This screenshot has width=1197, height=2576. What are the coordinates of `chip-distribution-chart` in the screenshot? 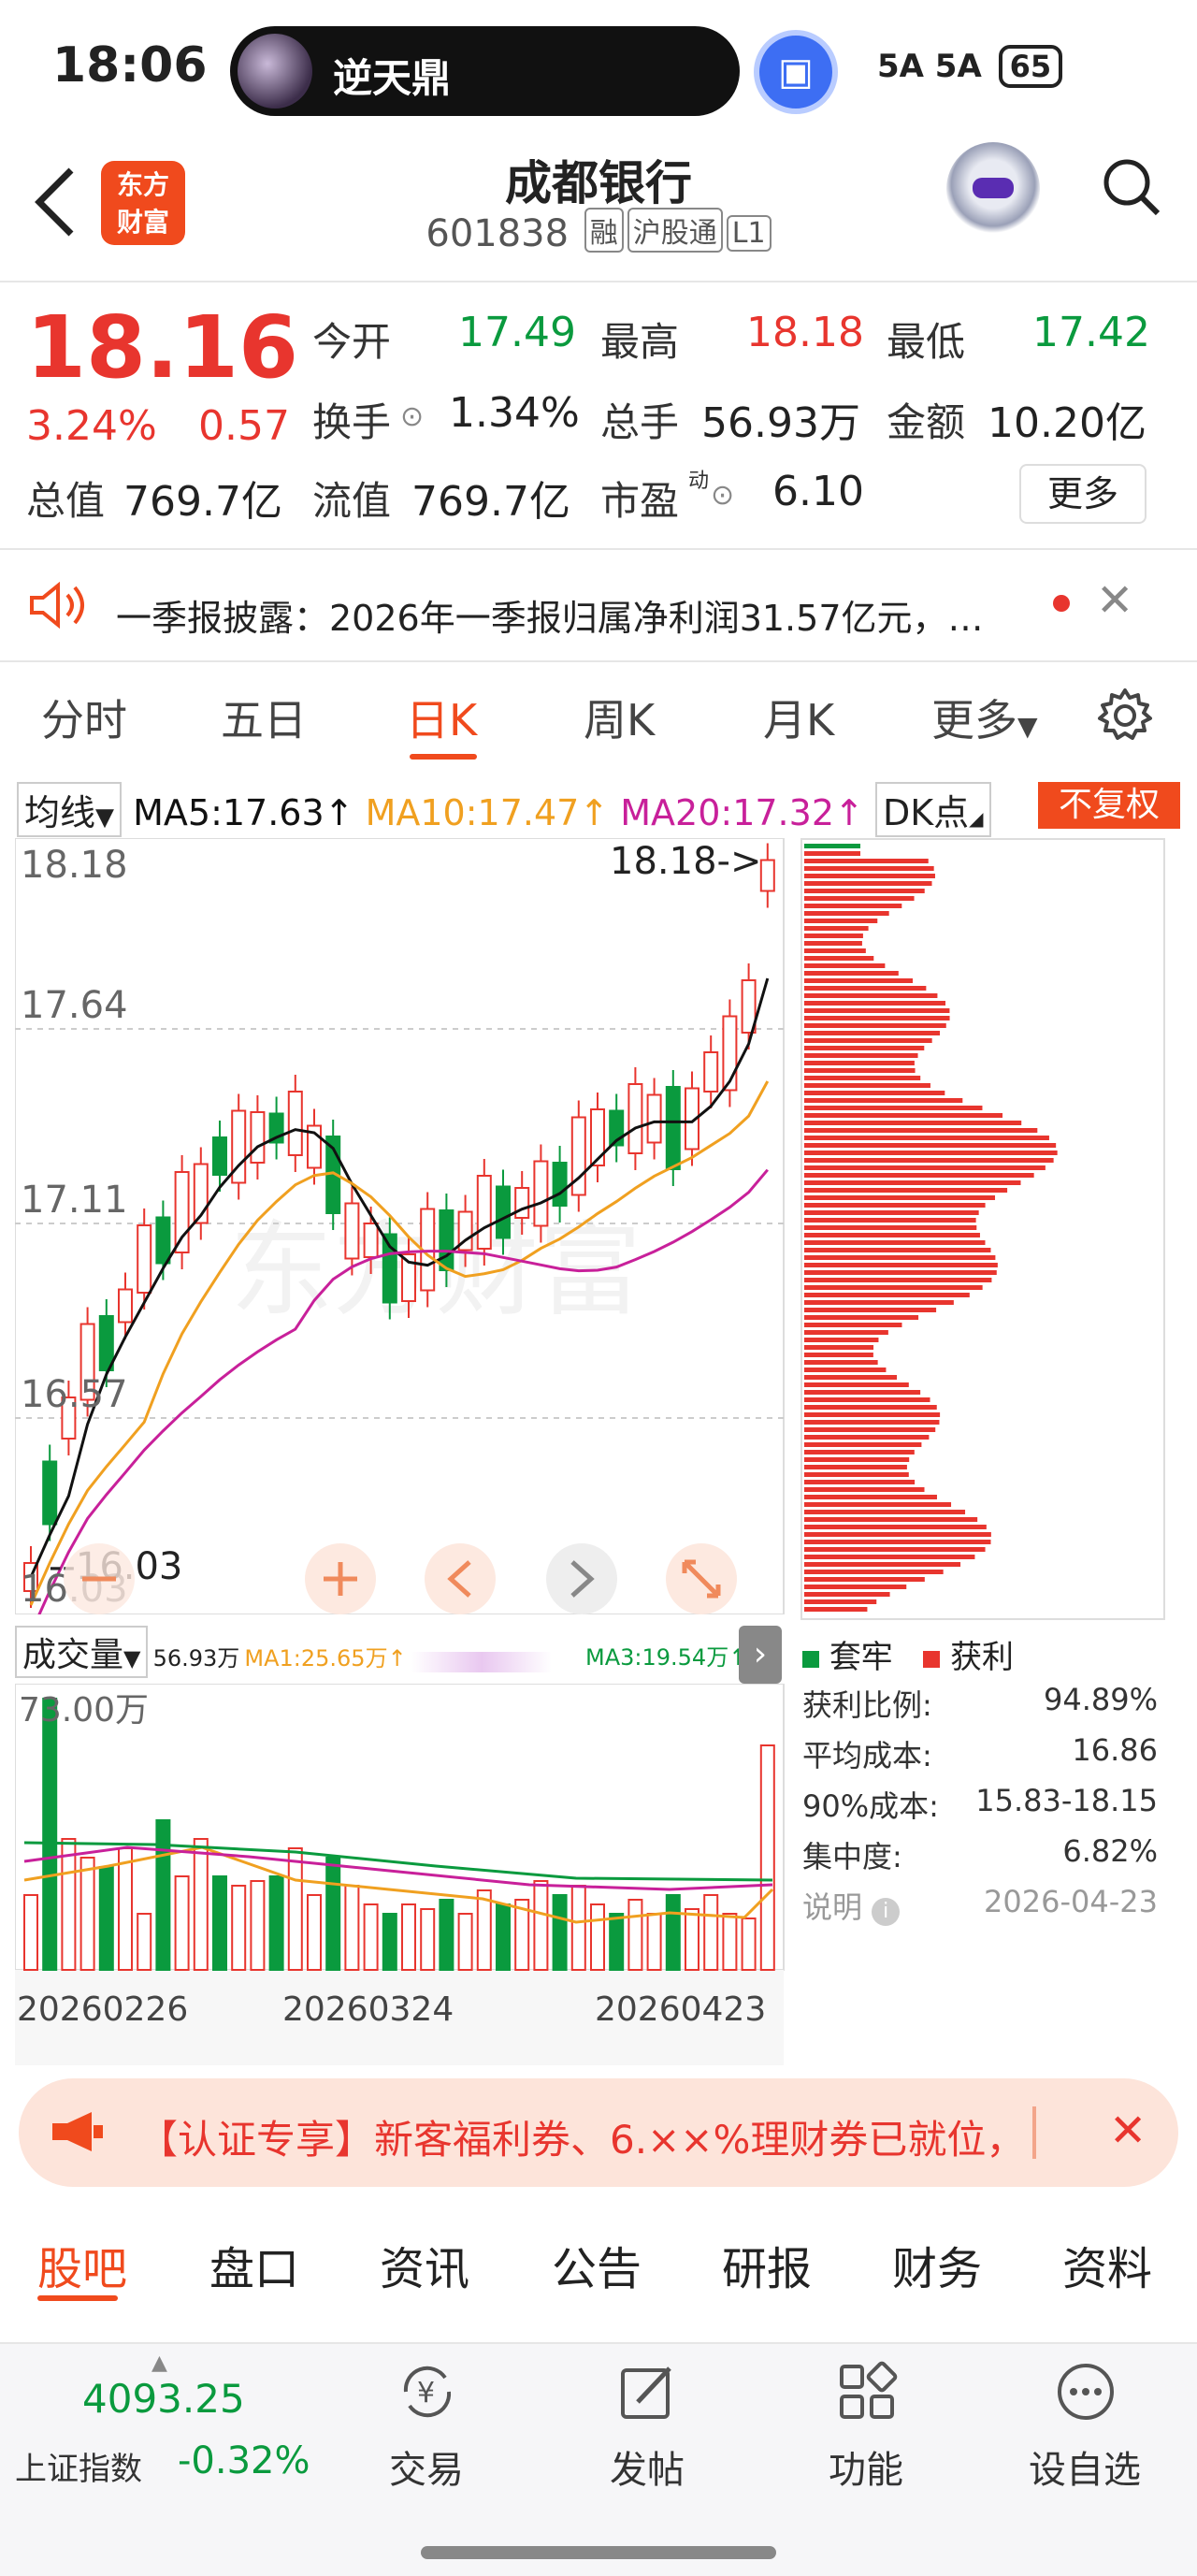 It's located at (982, 1229).